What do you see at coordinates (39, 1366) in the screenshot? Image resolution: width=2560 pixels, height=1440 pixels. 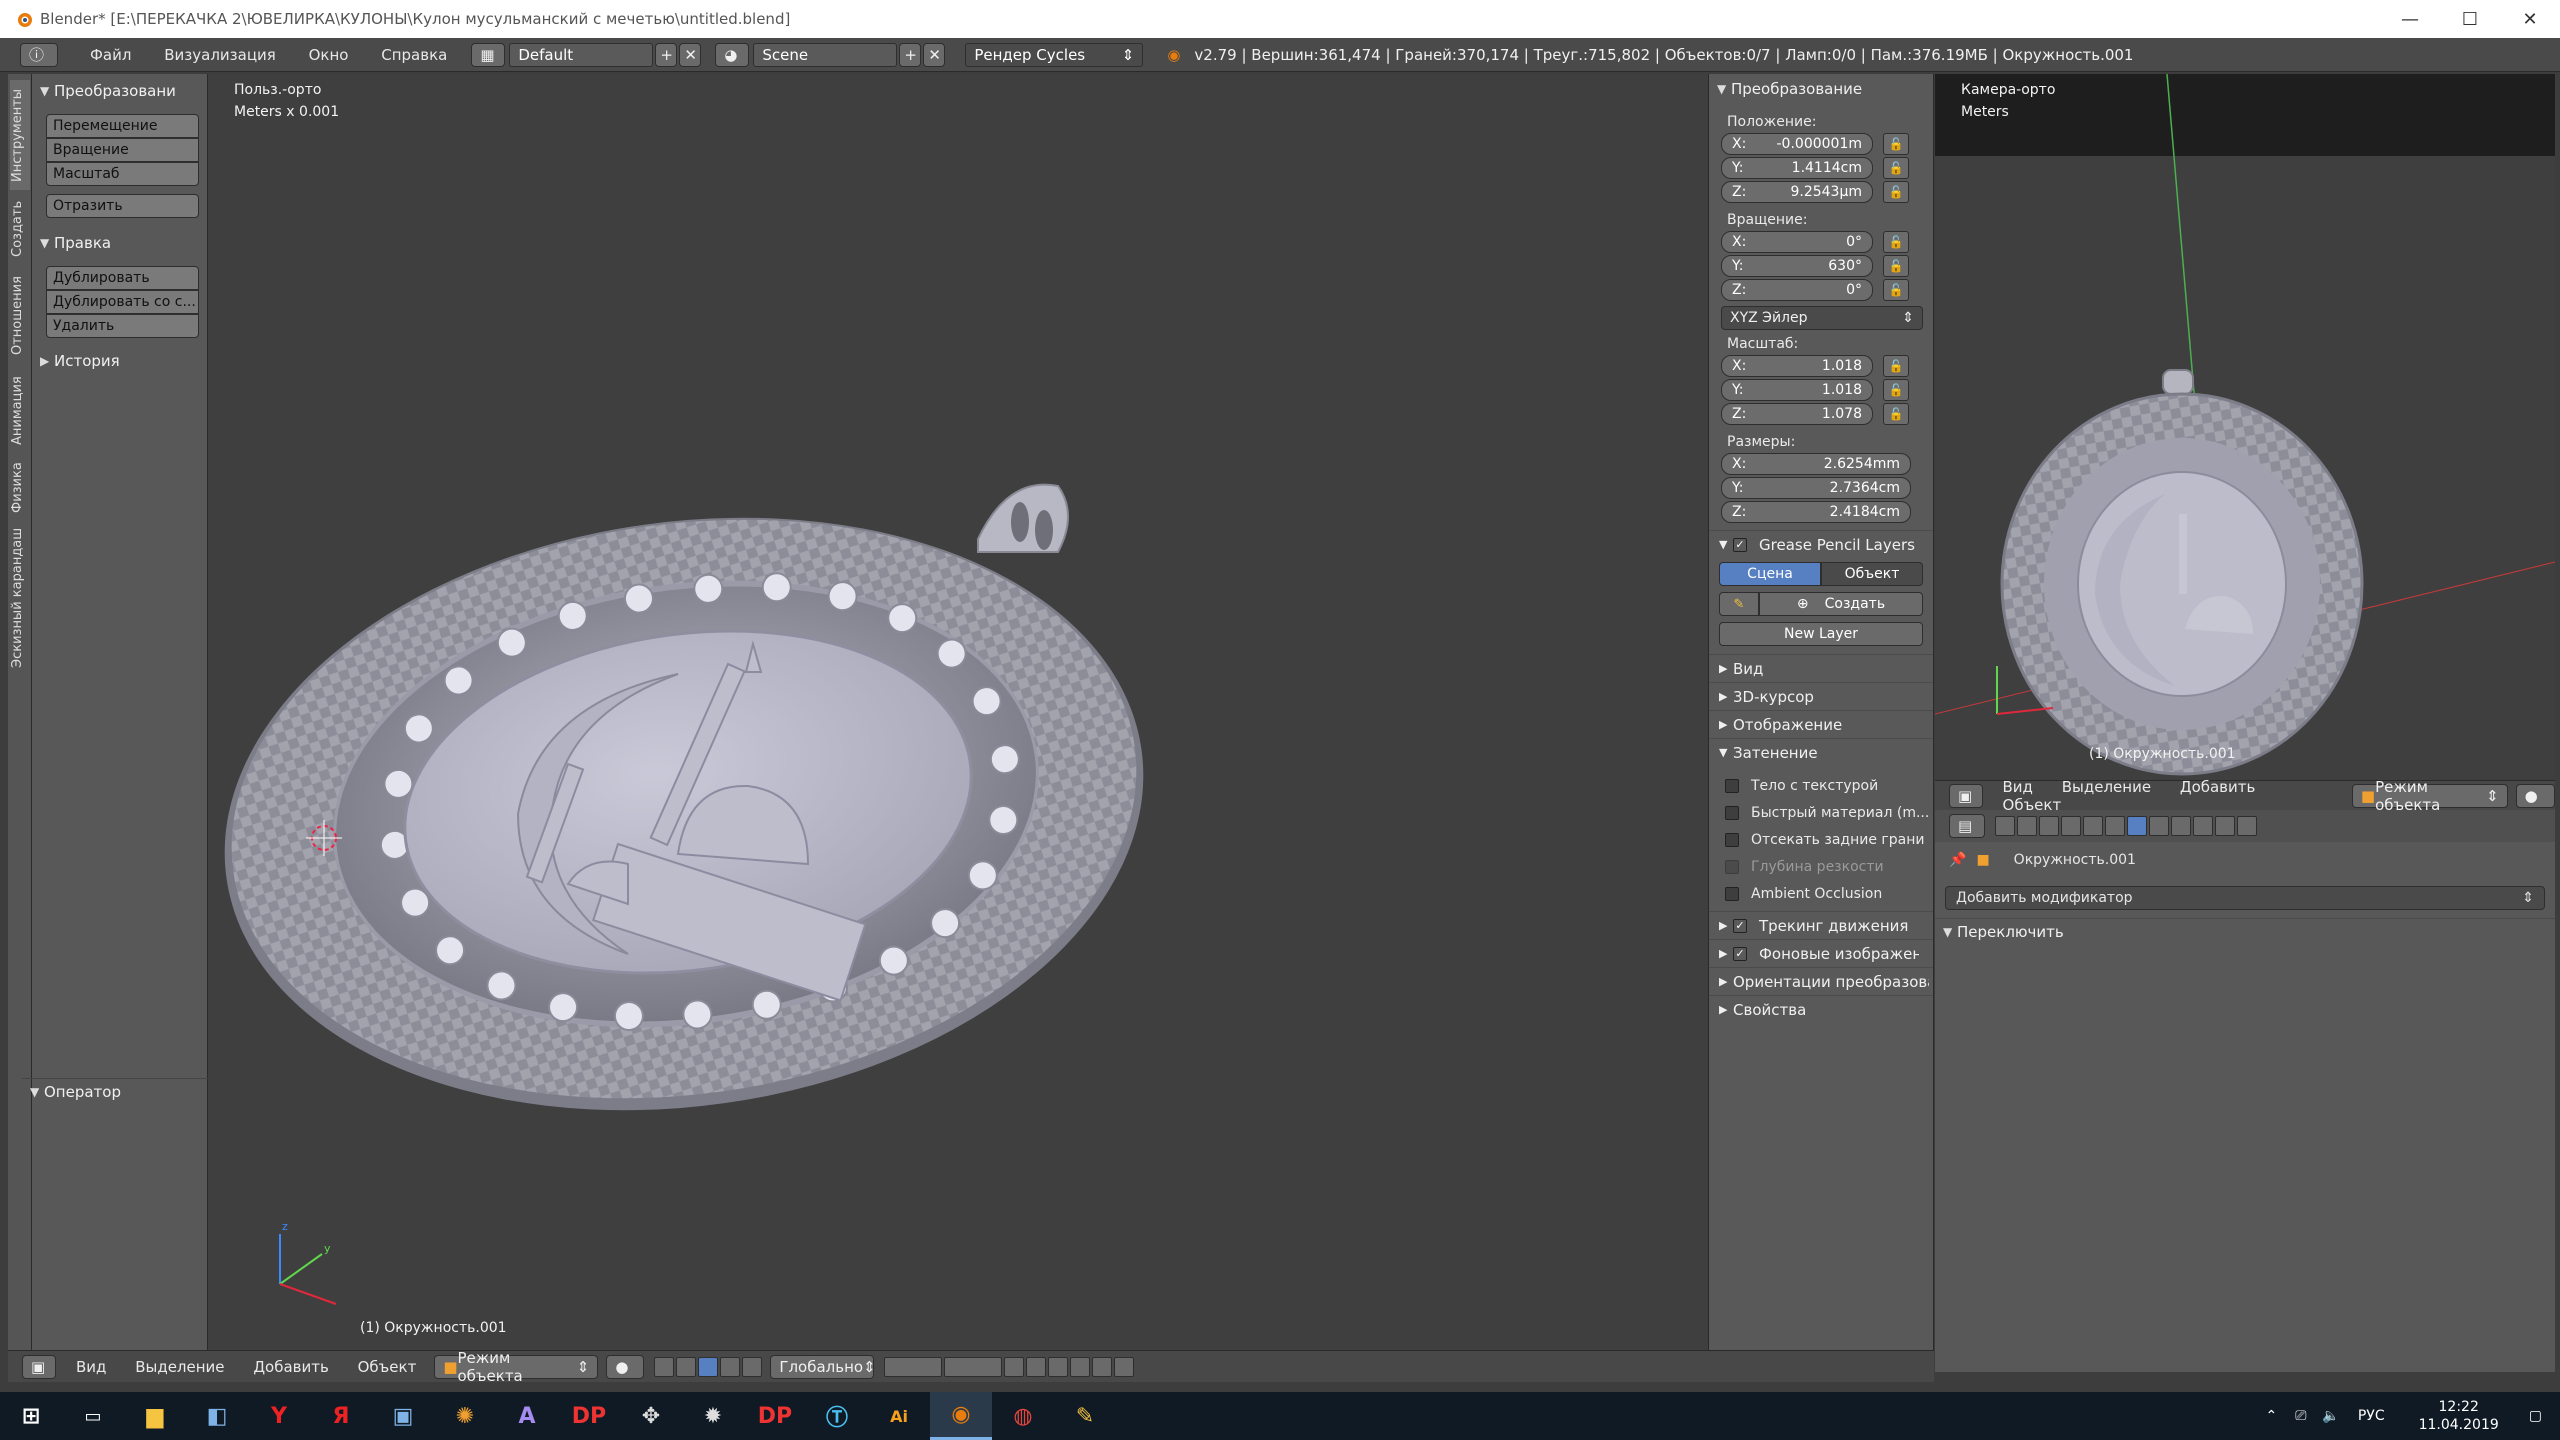 I see `editor-type-icon: ▣` at bounding box center [39, 1366].